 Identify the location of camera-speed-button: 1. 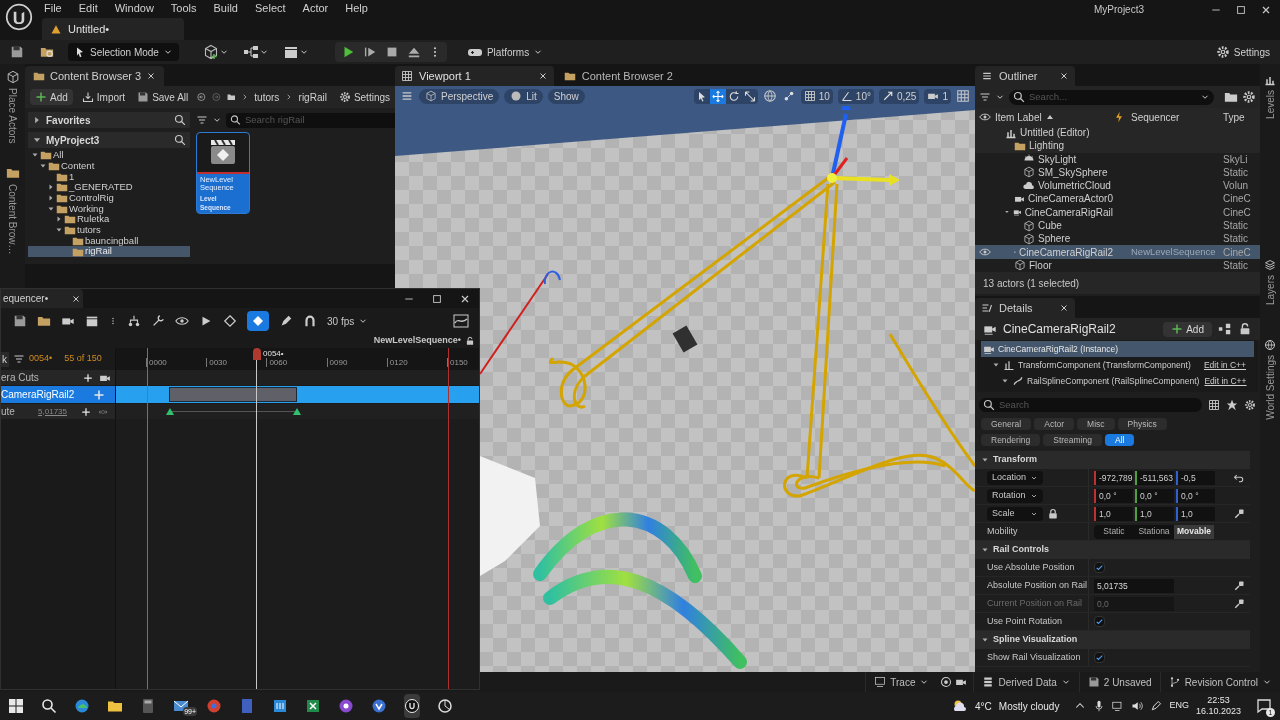
(937, 96).